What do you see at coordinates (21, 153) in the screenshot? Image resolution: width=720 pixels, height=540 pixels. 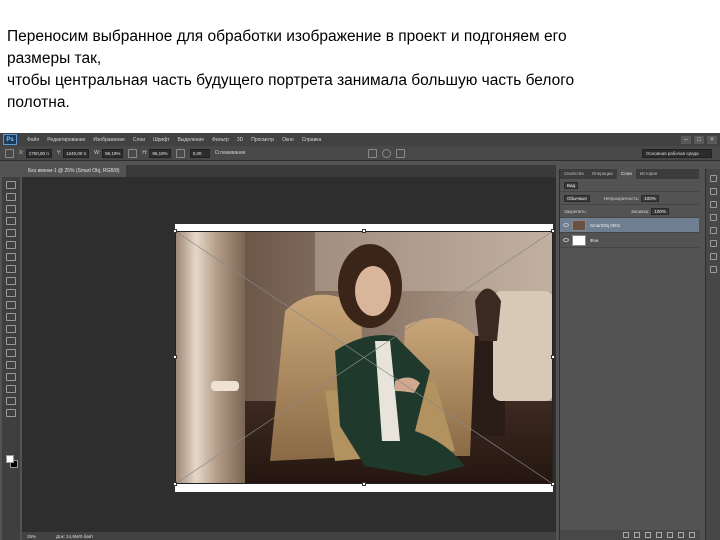 I see `x-label: X:` at bounding box center [21, 153].